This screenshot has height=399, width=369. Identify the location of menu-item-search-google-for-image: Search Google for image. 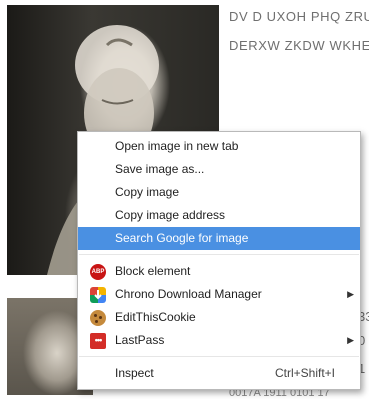
(219, 238).